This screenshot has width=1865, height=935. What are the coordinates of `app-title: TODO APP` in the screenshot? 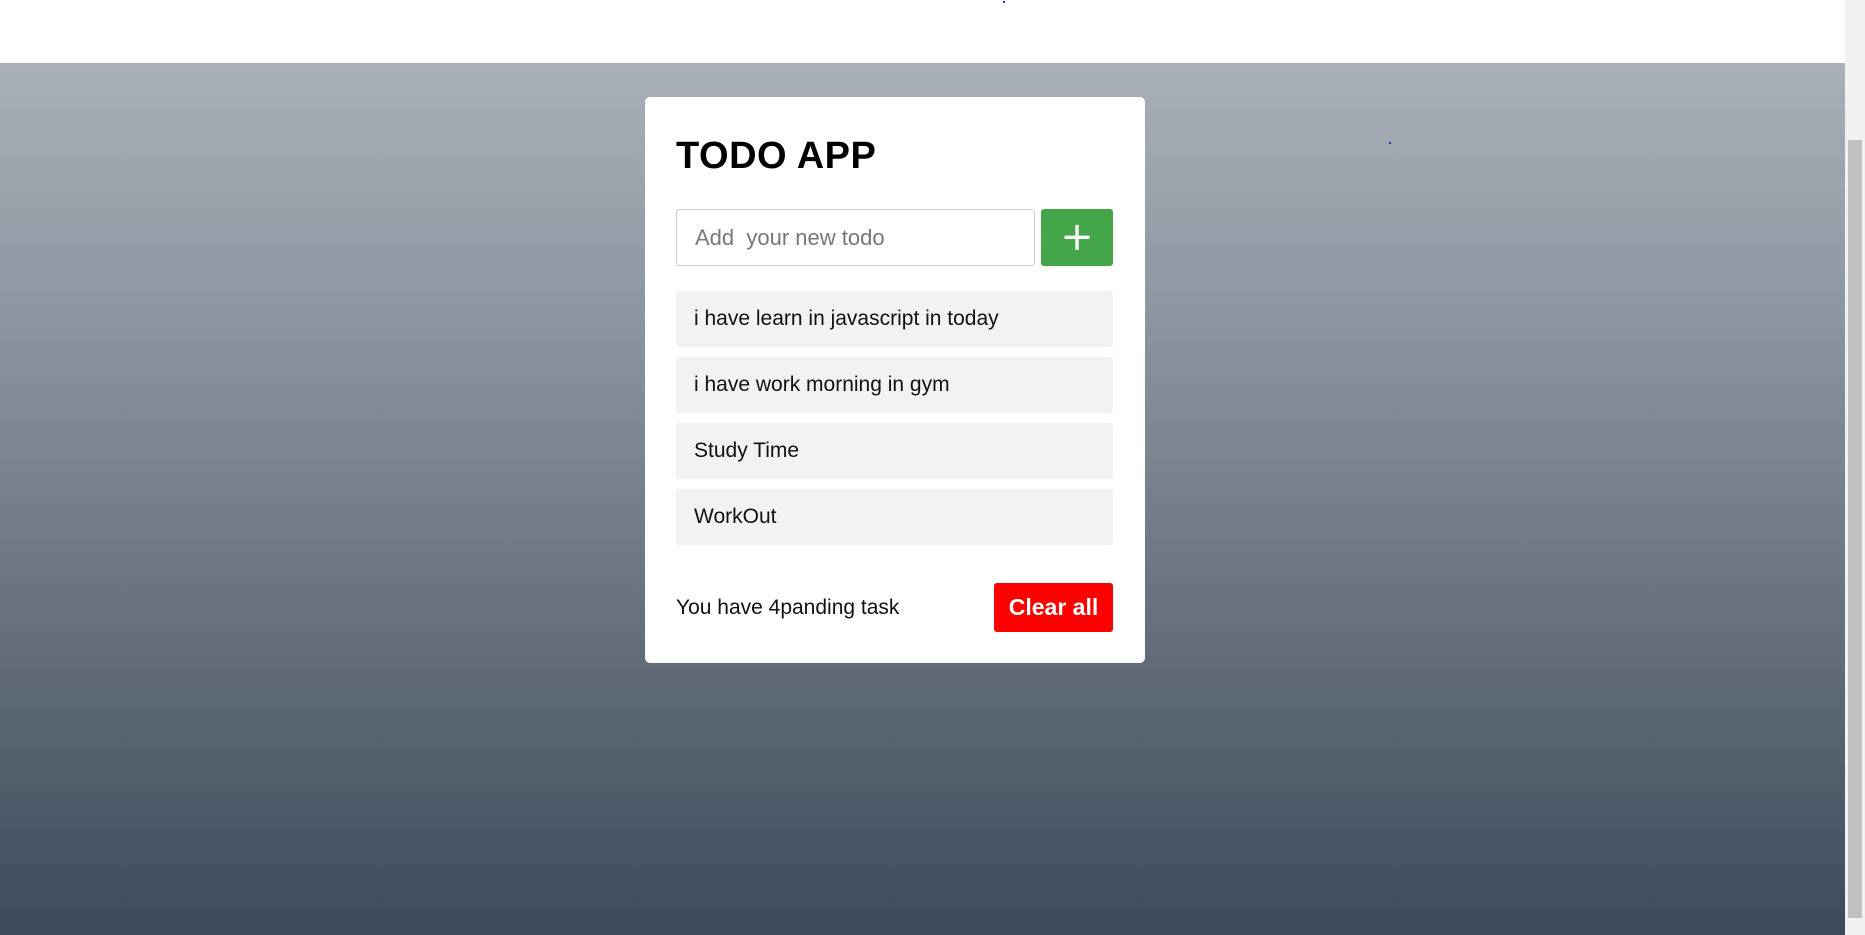 It's located at (776, 156).